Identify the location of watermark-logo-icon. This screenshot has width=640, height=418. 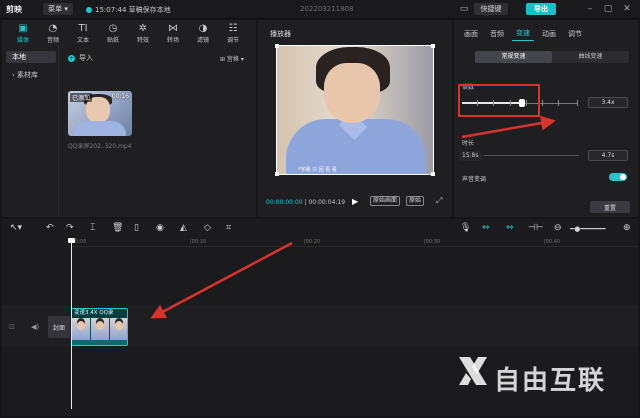
(473, 371).